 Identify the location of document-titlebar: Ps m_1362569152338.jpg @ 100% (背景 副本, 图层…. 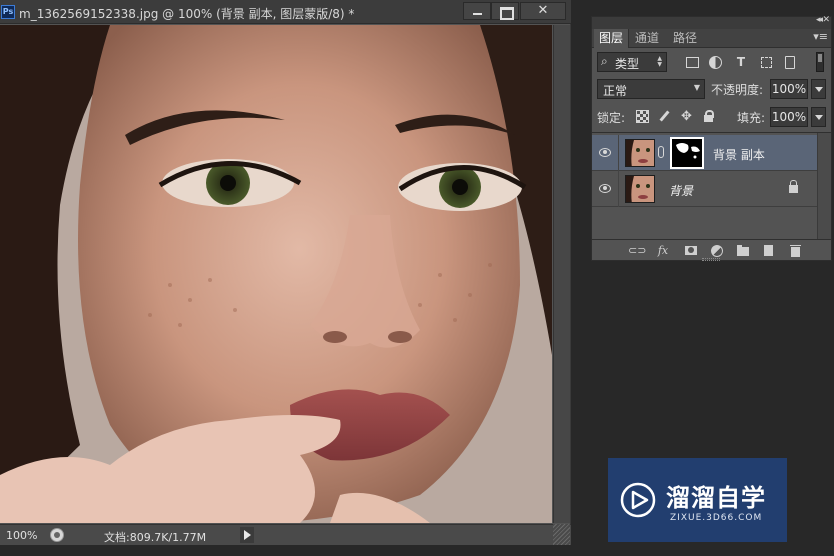
(285, 12).